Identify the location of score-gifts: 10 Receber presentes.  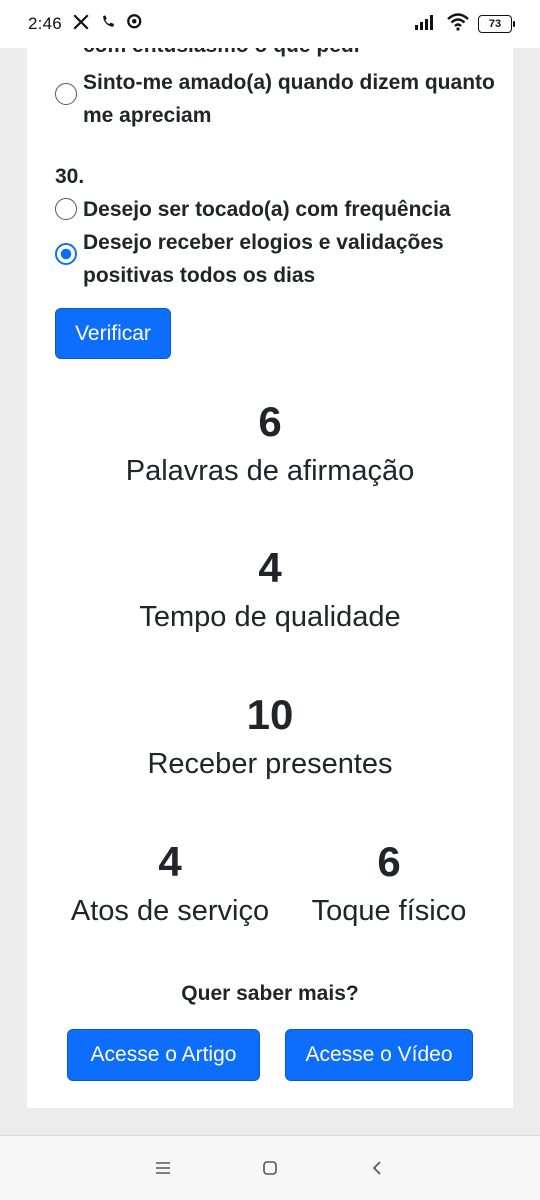
(270, 737).